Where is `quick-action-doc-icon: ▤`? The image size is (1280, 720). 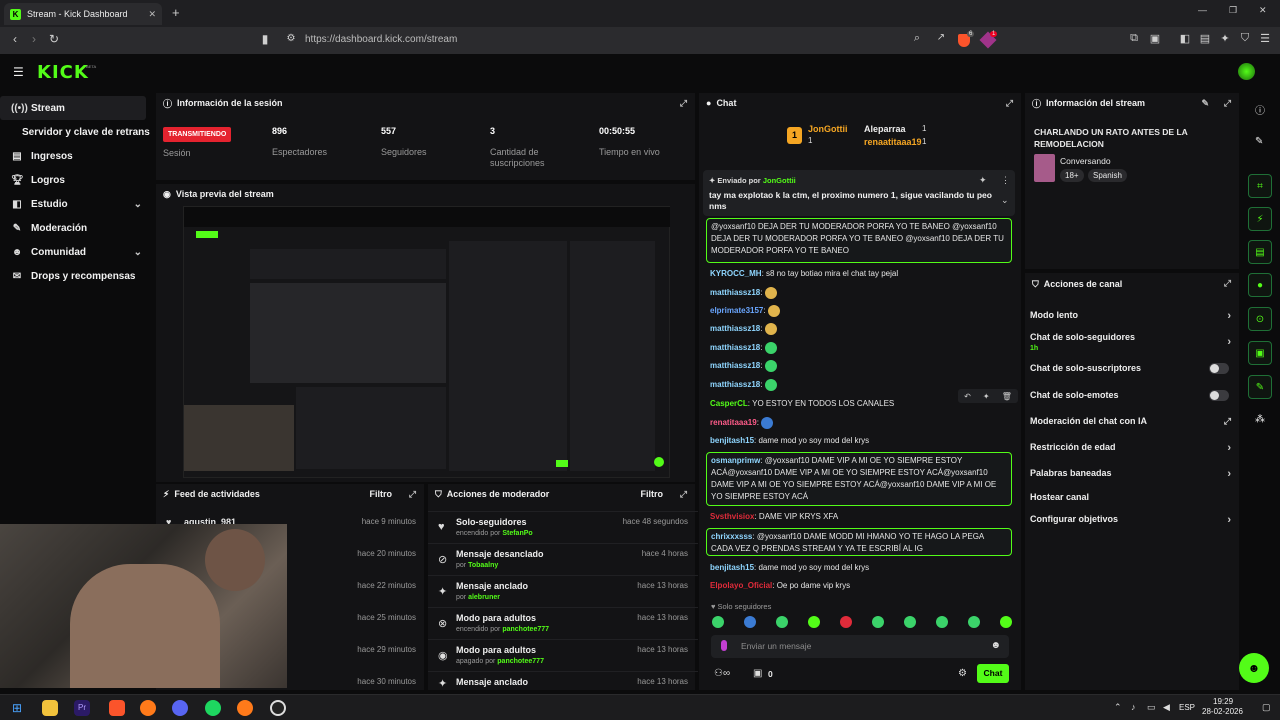
quick-action-doc-icon: ▤ is located at coordinates (1260, 252).